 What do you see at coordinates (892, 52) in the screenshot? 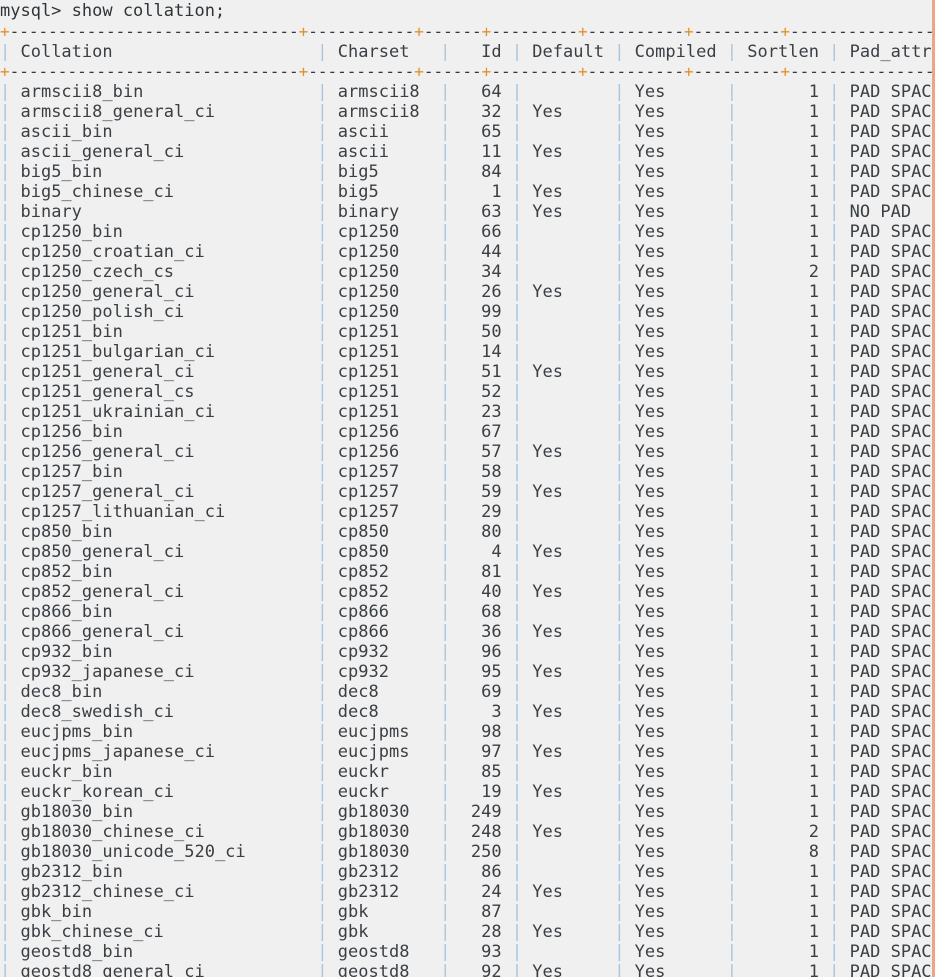
I see `column-header-pad_attribute: Pad_attribute` at bounding box center [892, 52].